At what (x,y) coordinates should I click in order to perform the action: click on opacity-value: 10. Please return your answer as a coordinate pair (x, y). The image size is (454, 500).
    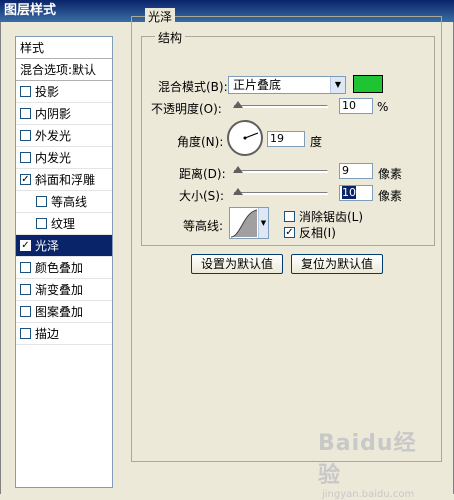
    Looking at the image, I should click on (349, 105).